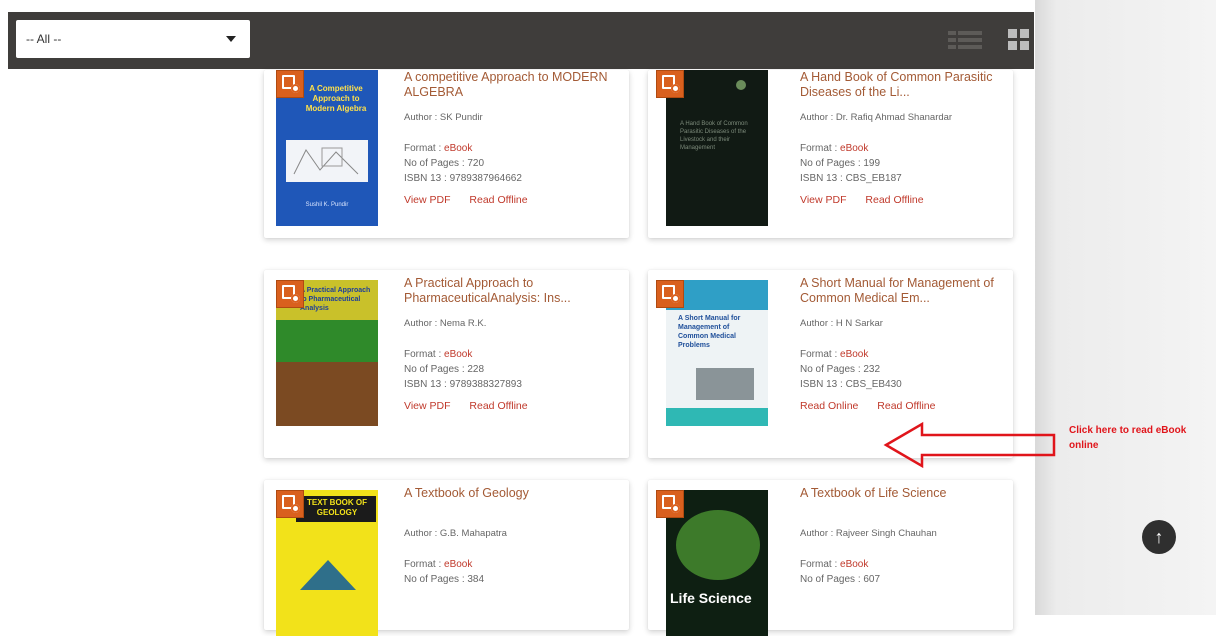  What do you see at coordinates (443, 117) in the screenshot?
I see `book-author: Author : SK Pundir` at bounding box center [443, 117].